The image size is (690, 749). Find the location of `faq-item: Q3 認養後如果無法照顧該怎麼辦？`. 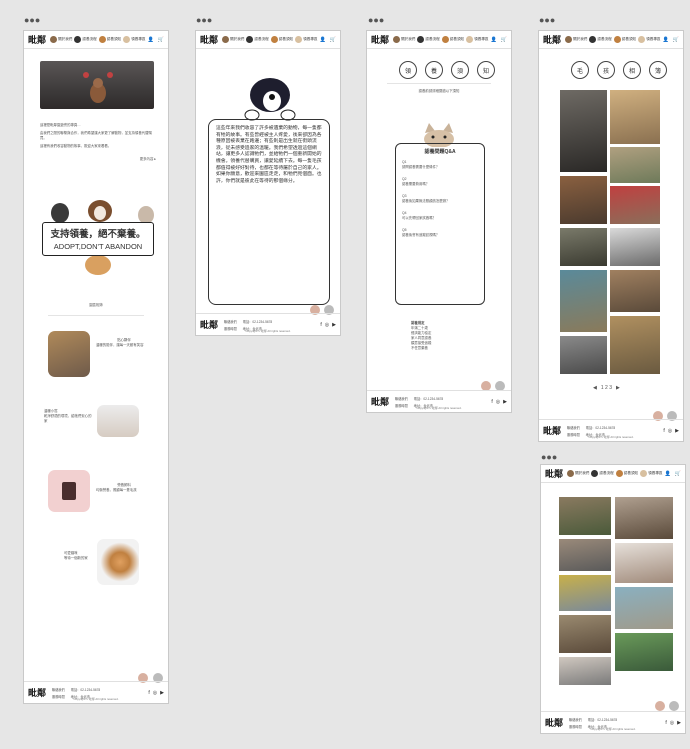

faq-item: Q3 認養後如果無法照顧該怎麼辦？ is located at coordinates (440, 199).